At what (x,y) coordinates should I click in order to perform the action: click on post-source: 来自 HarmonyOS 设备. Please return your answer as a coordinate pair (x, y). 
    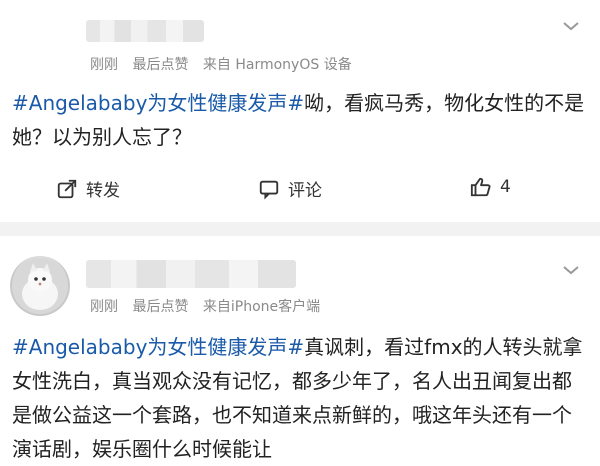
    Looking at the image, I should click on (277, 65).